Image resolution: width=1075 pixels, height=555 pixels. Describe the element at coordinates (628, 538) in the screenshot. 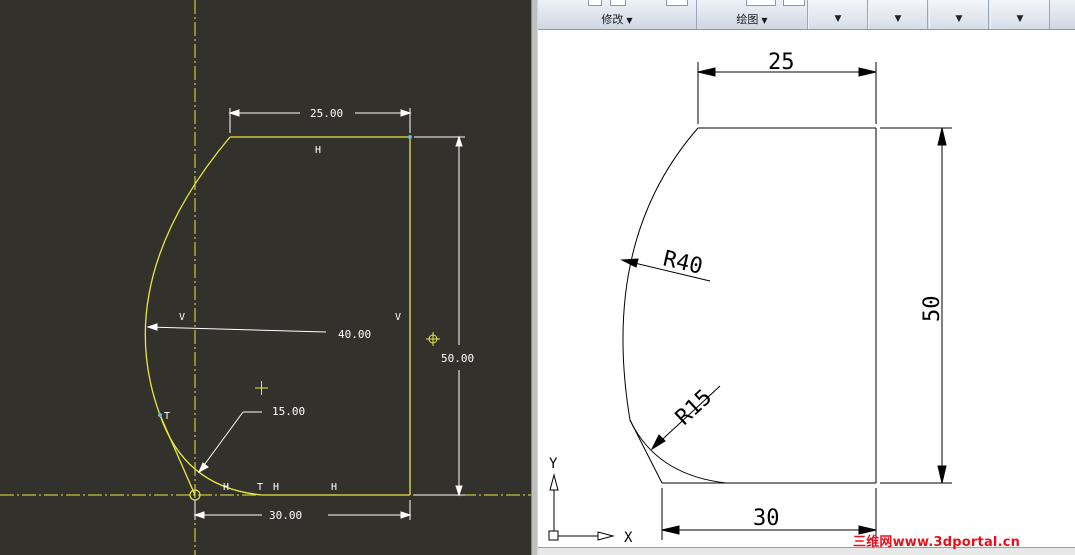

I see `ucs-x-label: X` at that location.